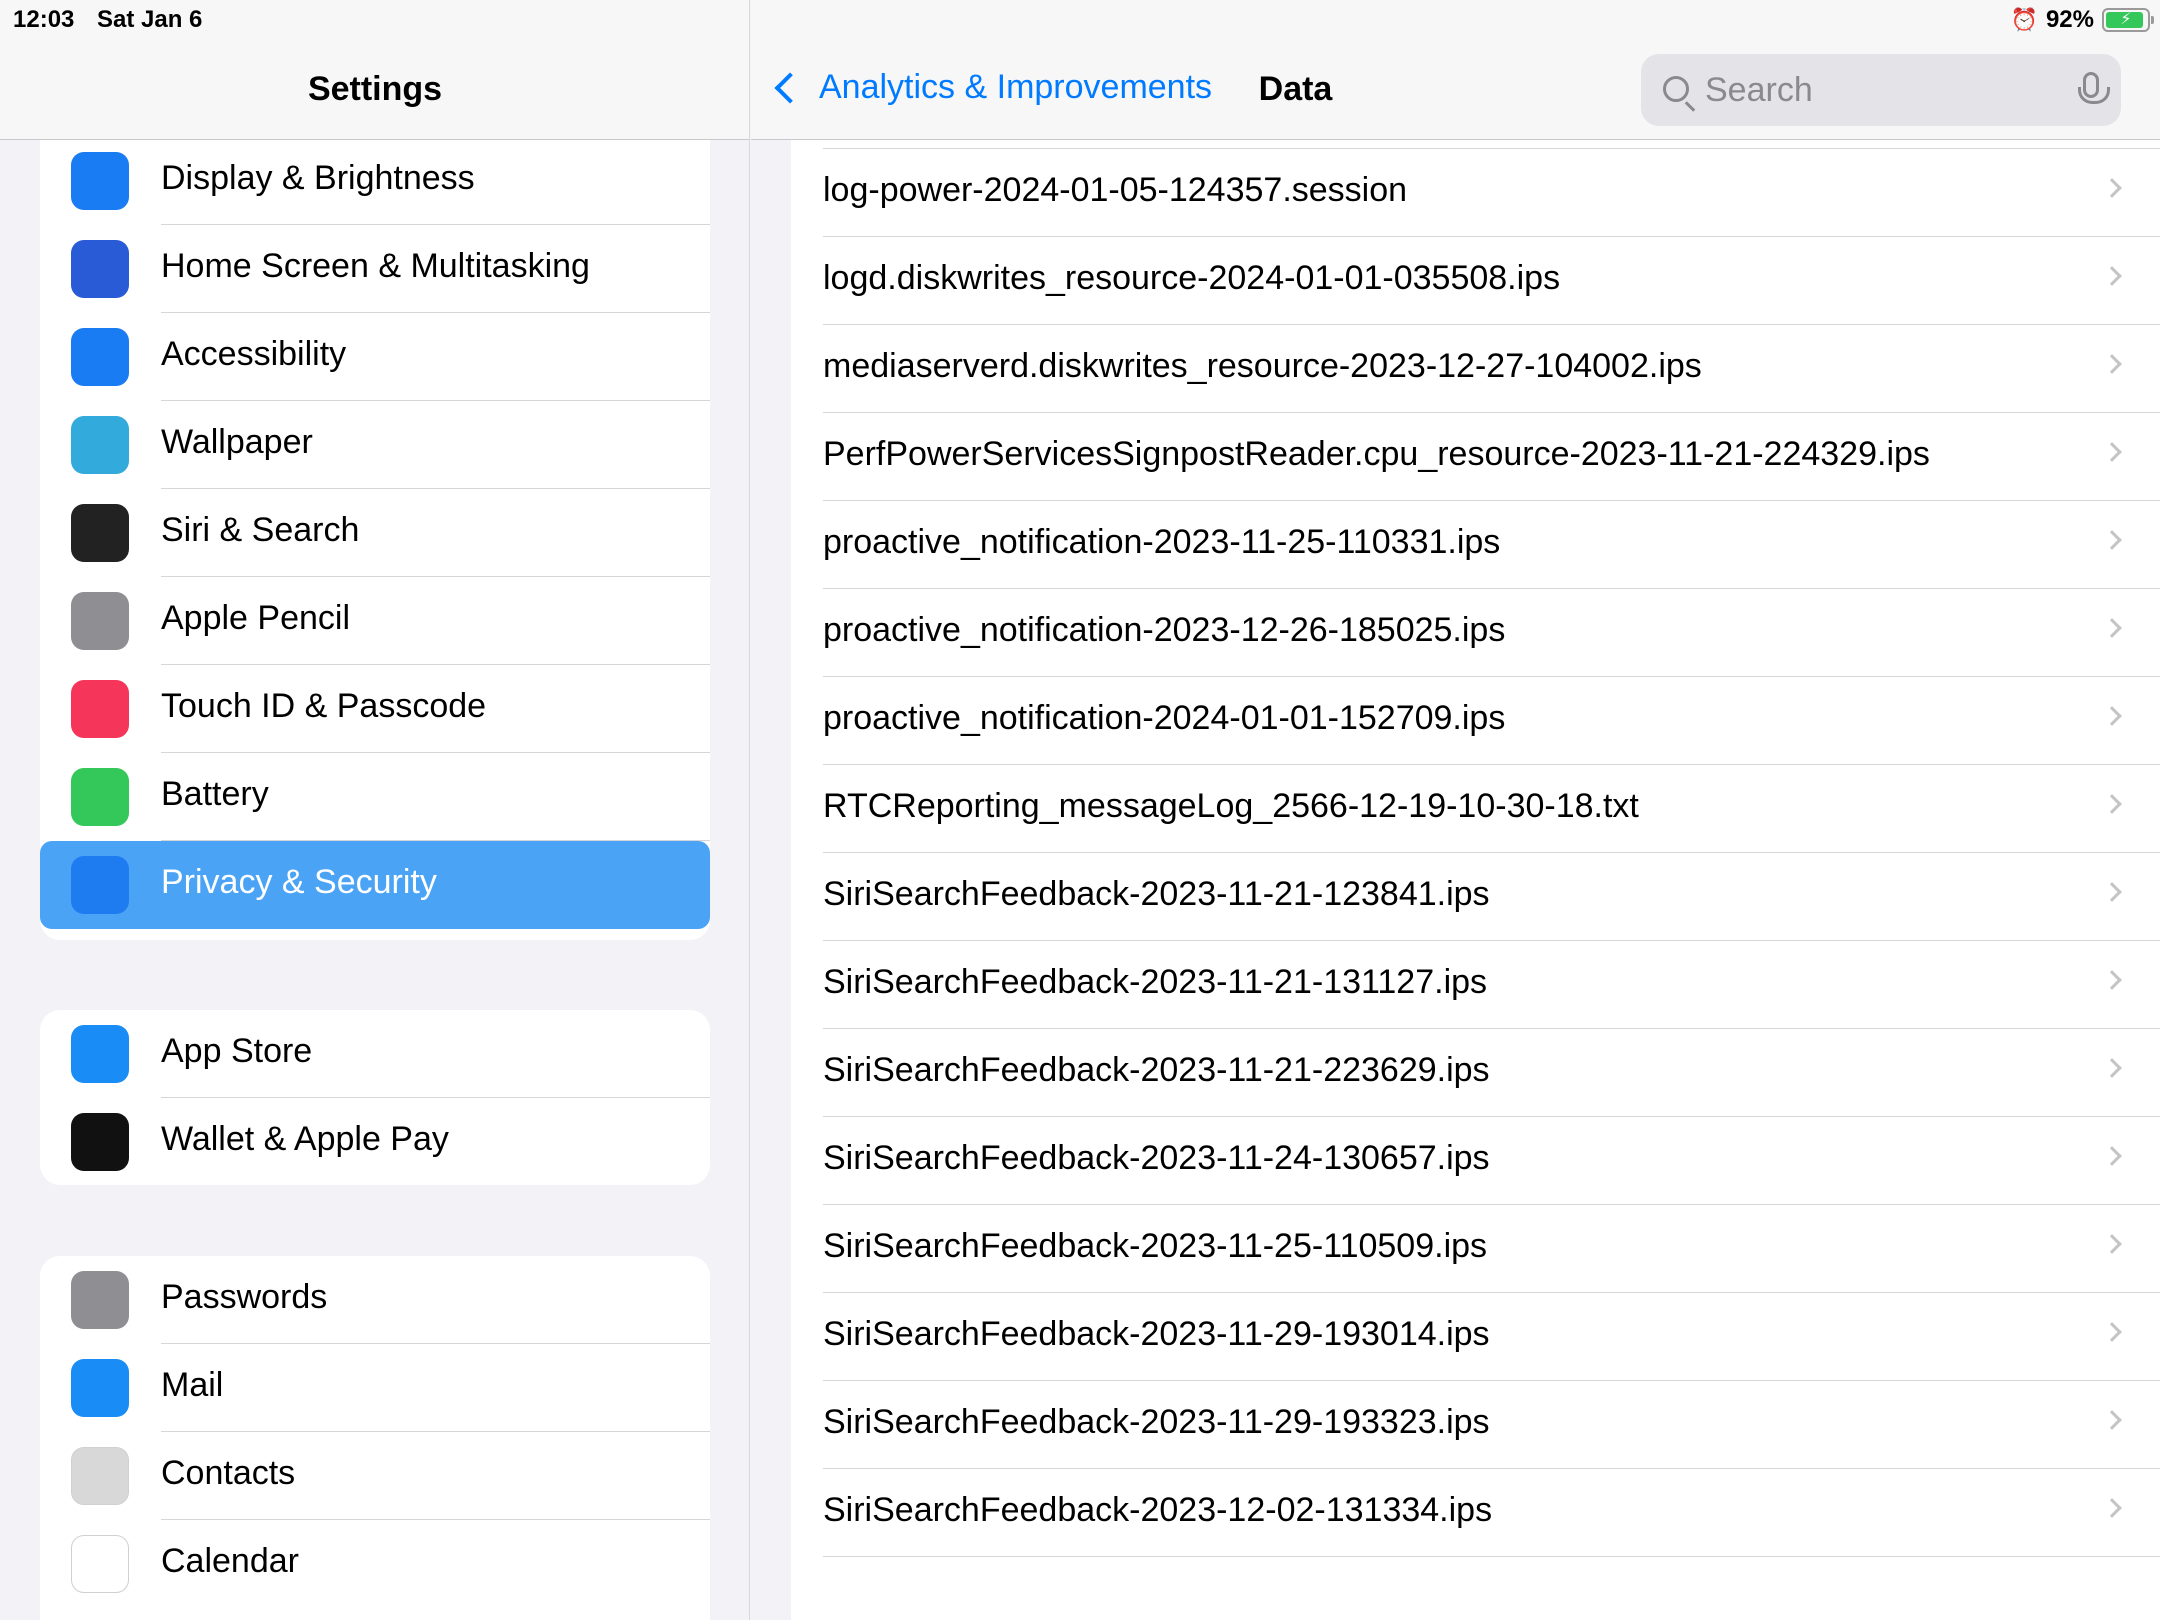 The height and width of the screenshot is (1620, 2160). I want to click on sidebar-item-privacy-security: Privacy & Security, so click(375, 885).